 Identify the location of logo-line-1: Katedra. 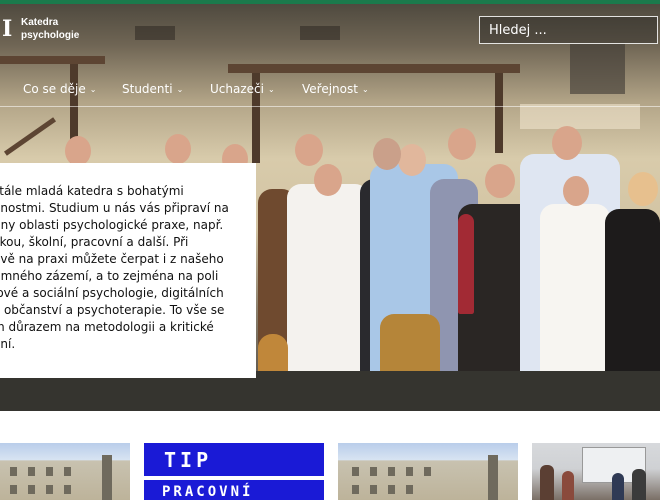
(40, 22).